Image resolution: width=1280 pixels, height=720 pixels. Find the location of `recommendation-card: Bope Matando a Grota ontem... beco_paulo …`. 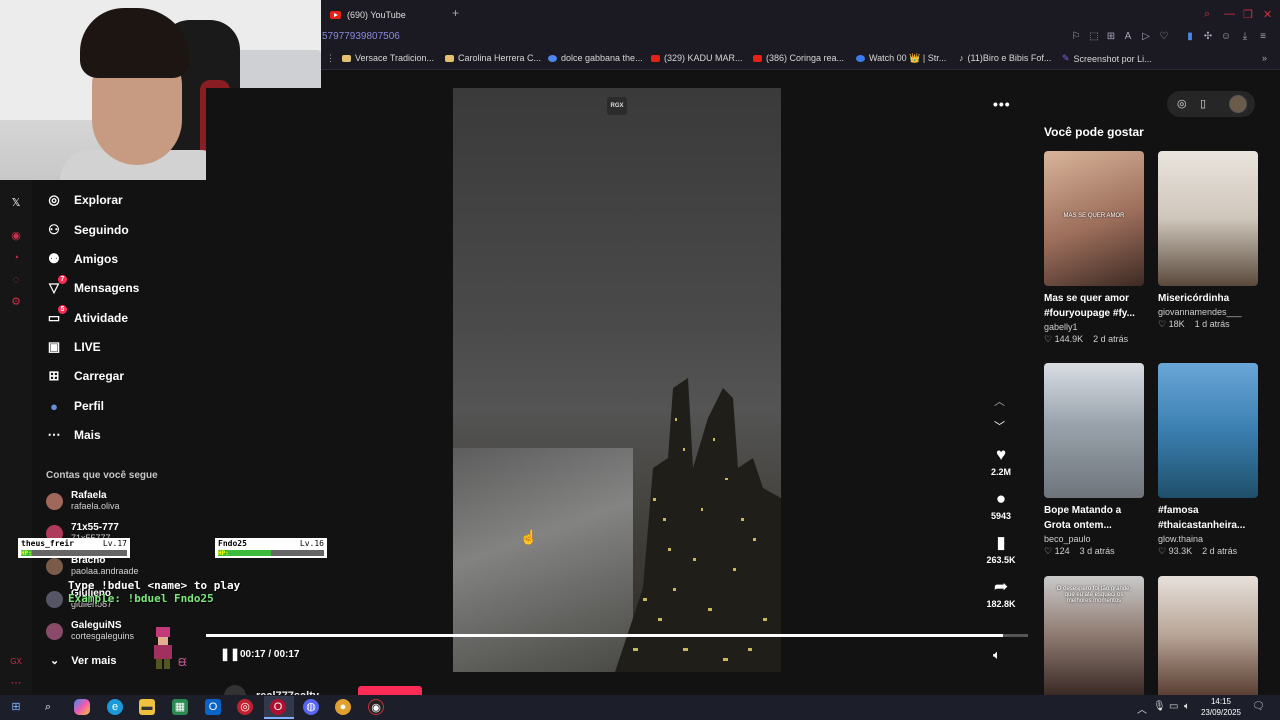

recommendation-card: Bope Matando a Grota ontem... beco_paulo … is located at coordinates (1094, 460).